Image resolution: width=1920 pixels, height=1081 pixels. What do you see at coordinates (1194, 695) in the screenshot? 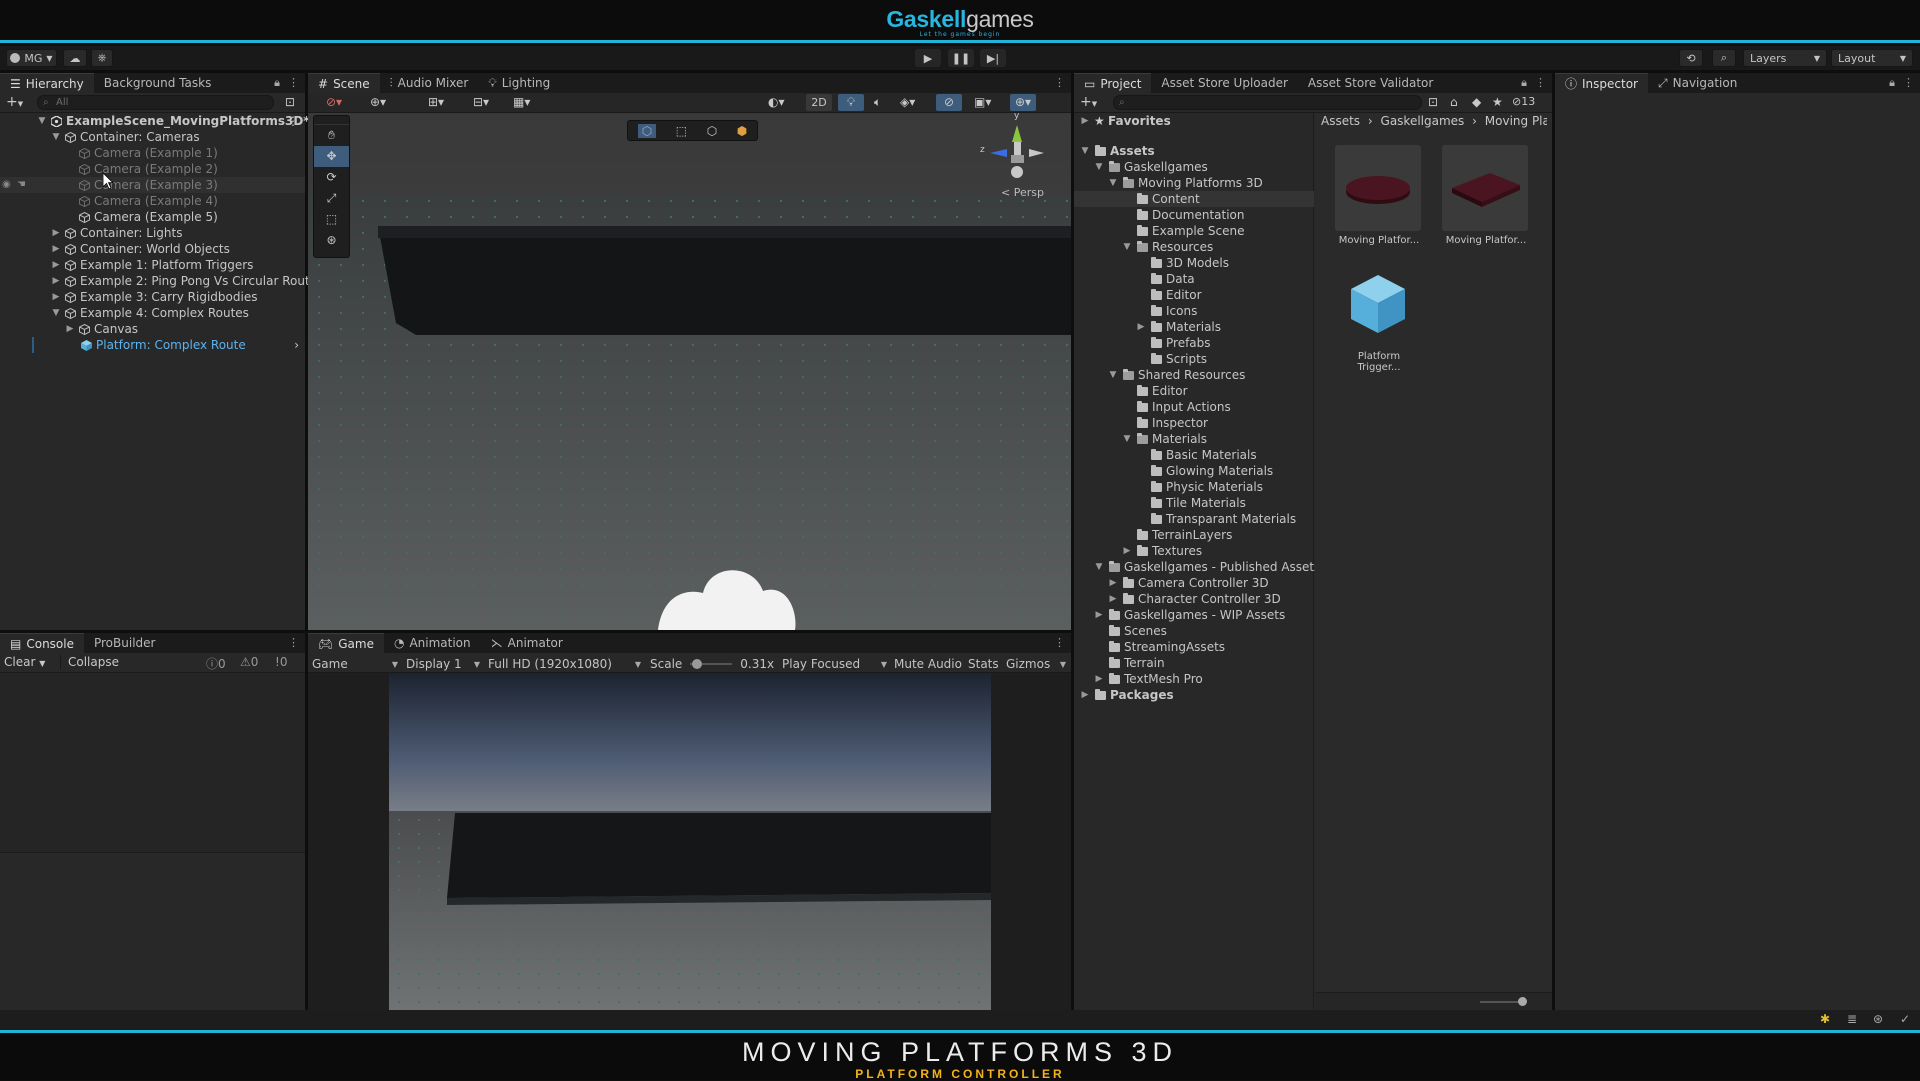
I see `project-folder-row: ▶ Packages` at bounding box center [1194, 695].